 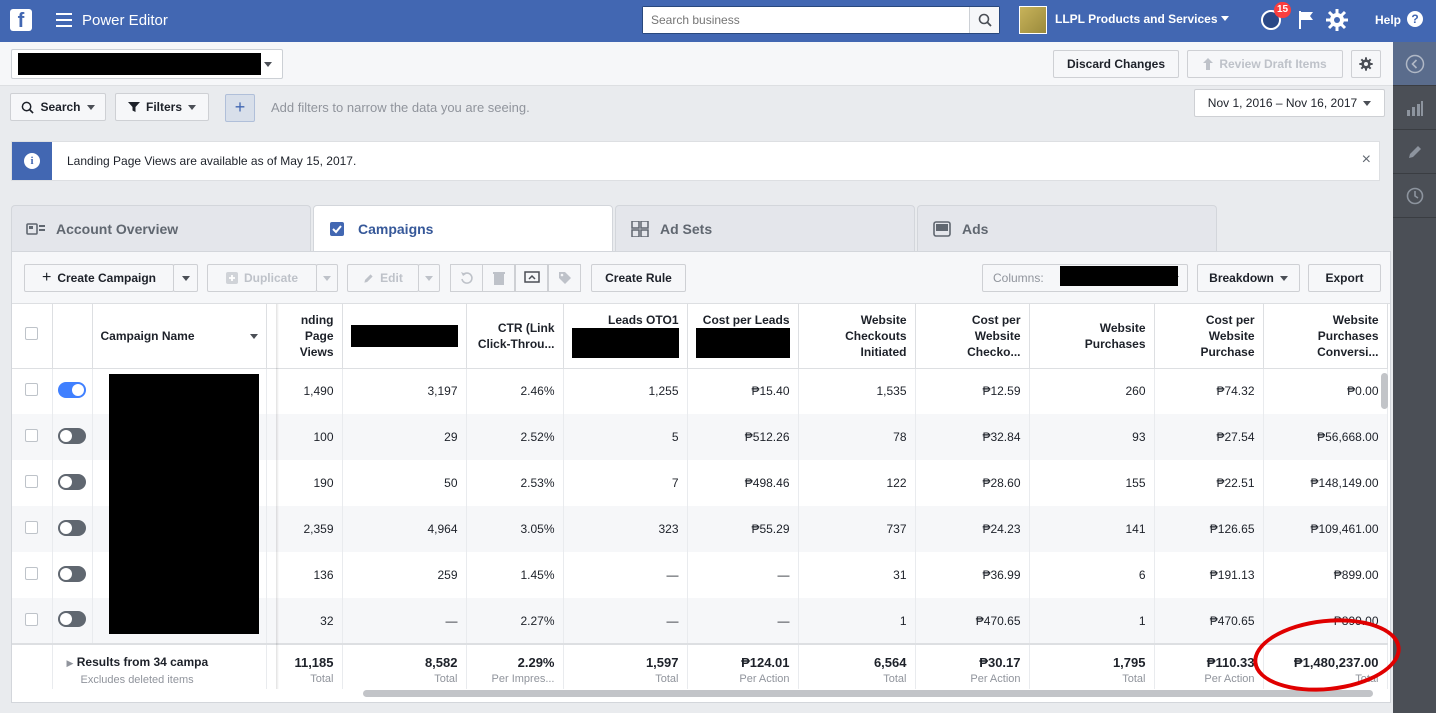 What do you see at coordinates (64, 20) in the screenshot?
I see `menu-icon` at bounding box center [64, 20].